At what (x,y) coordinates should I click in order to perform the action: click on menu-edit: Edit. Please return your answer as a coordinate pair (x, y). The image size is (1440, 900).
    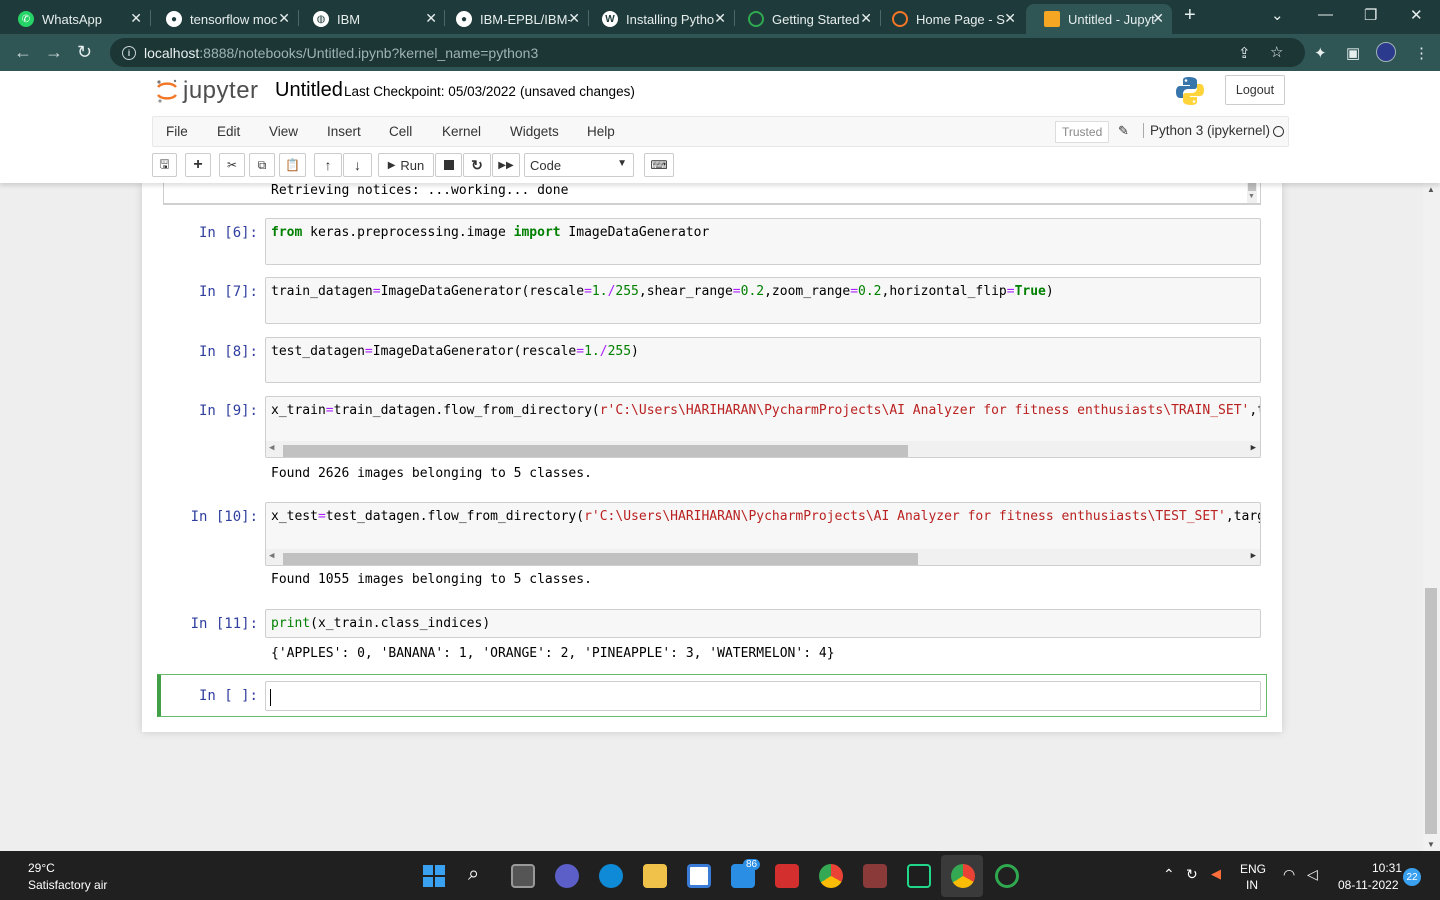
    Looking at the image, I should click on (228, 131).